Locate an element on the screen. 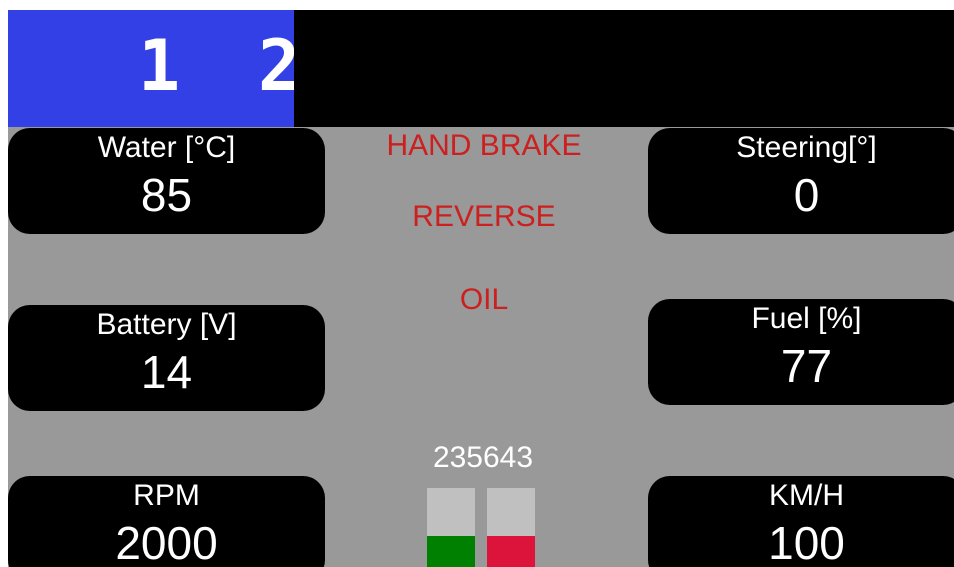 The height and width of the screenshot is (567, 954). level-bar-right is located at coordinates (511, 527).